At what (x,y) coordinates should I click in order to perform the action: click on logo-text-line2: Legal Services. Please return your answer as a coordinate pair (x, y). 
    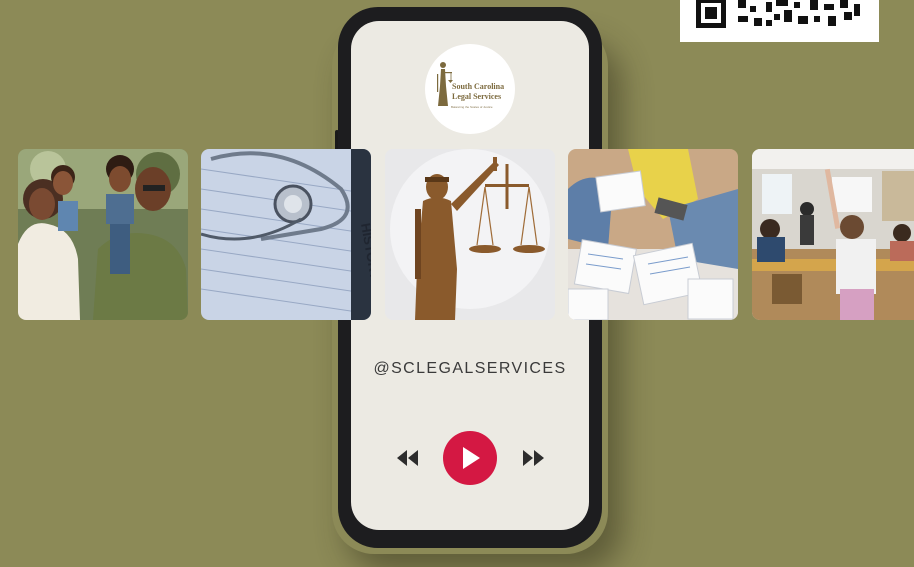
    Looking at the image, I should click on (477, 96).